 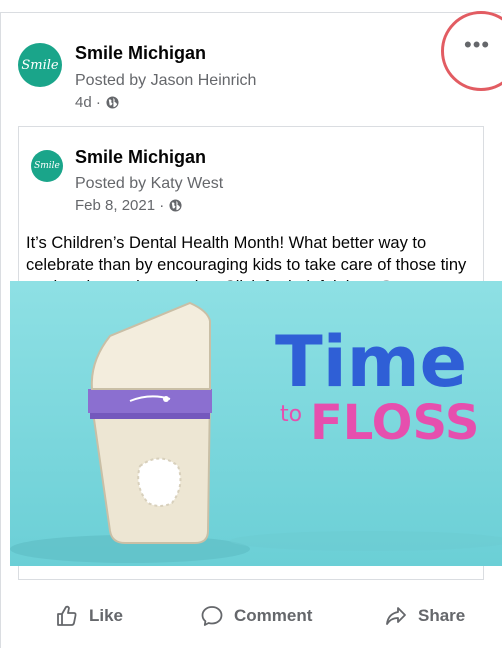 What do you see at coordinates (394, 423) in the screenshot?
I see `image-title-floss: FLOSS` at bounding box center [394, 423].